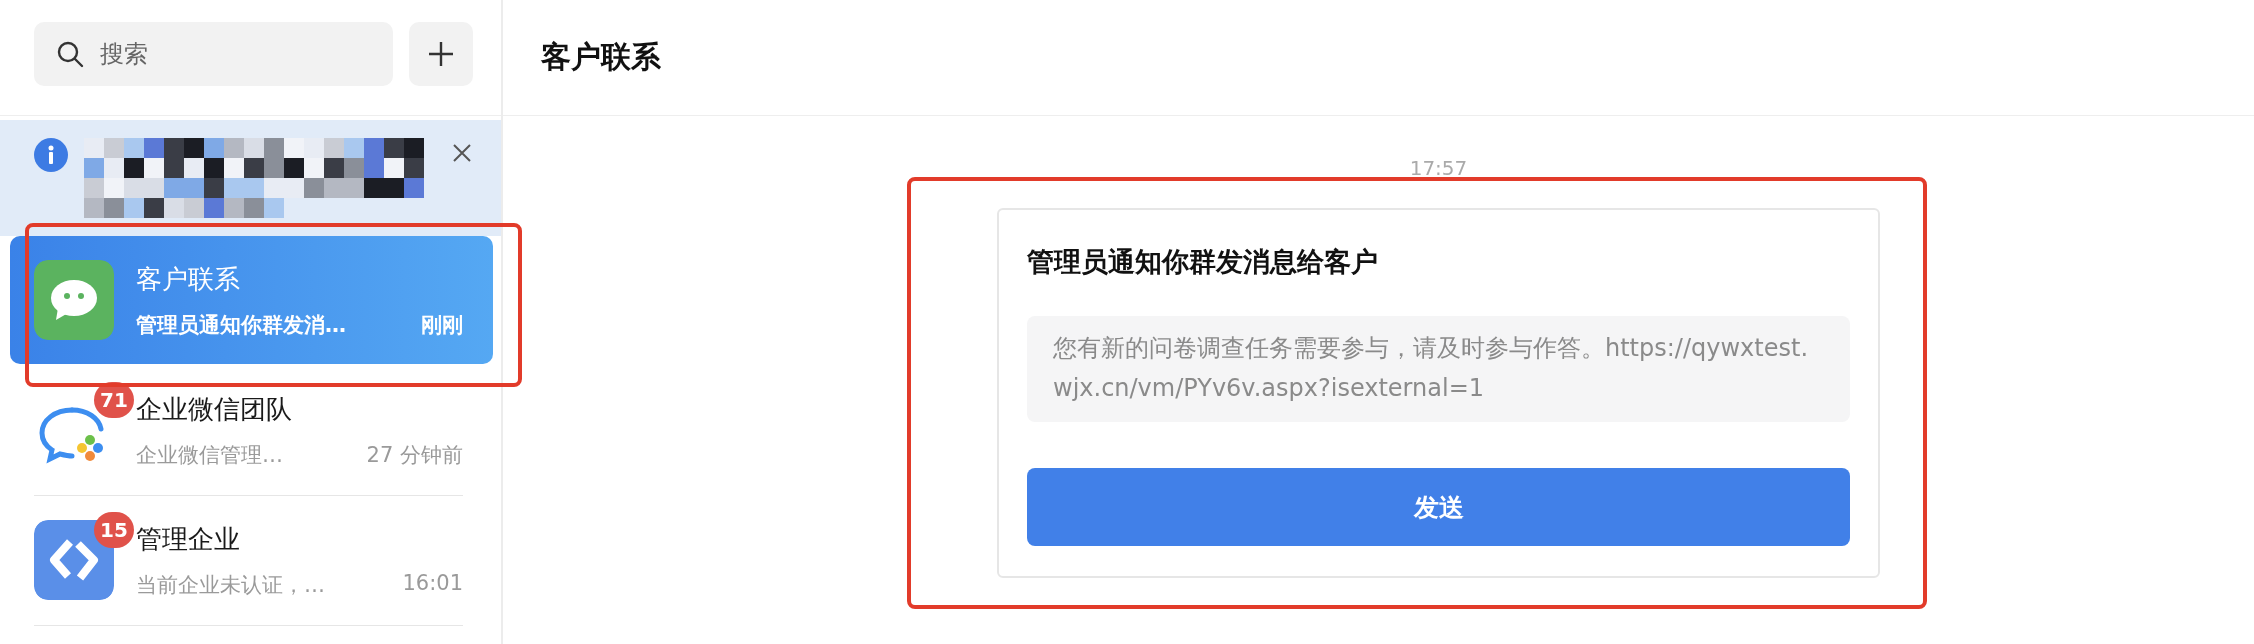 This screenshot has width=2254, height=644. What do you see at coordinates (1203, 262) in the screenshot?
I see `card-title: 管理员通知你群发消息给客户` at bounding box center [1203, 262].